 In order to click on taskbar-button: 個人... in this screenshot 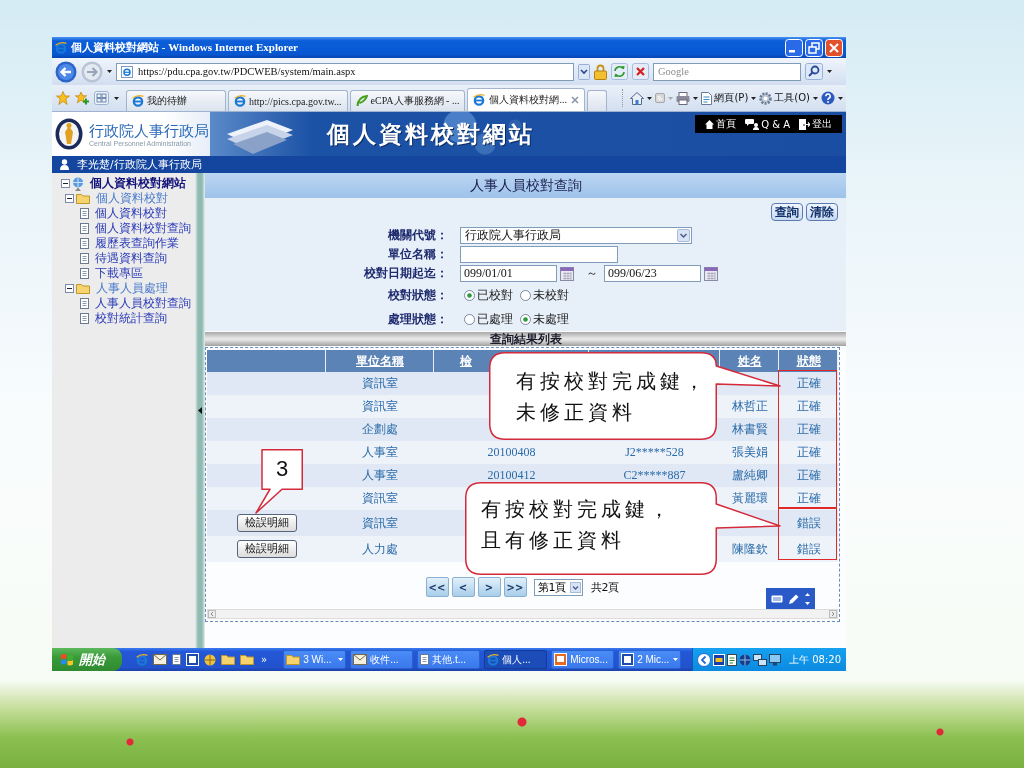, I will do `click(516, 659)`.